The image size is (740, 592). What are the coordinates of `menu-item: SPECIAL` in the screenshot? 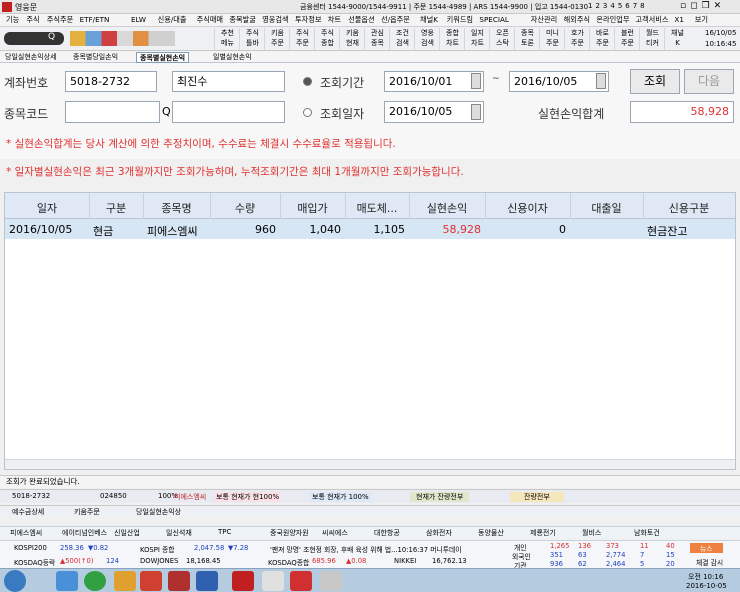 It's located at (494, 19).